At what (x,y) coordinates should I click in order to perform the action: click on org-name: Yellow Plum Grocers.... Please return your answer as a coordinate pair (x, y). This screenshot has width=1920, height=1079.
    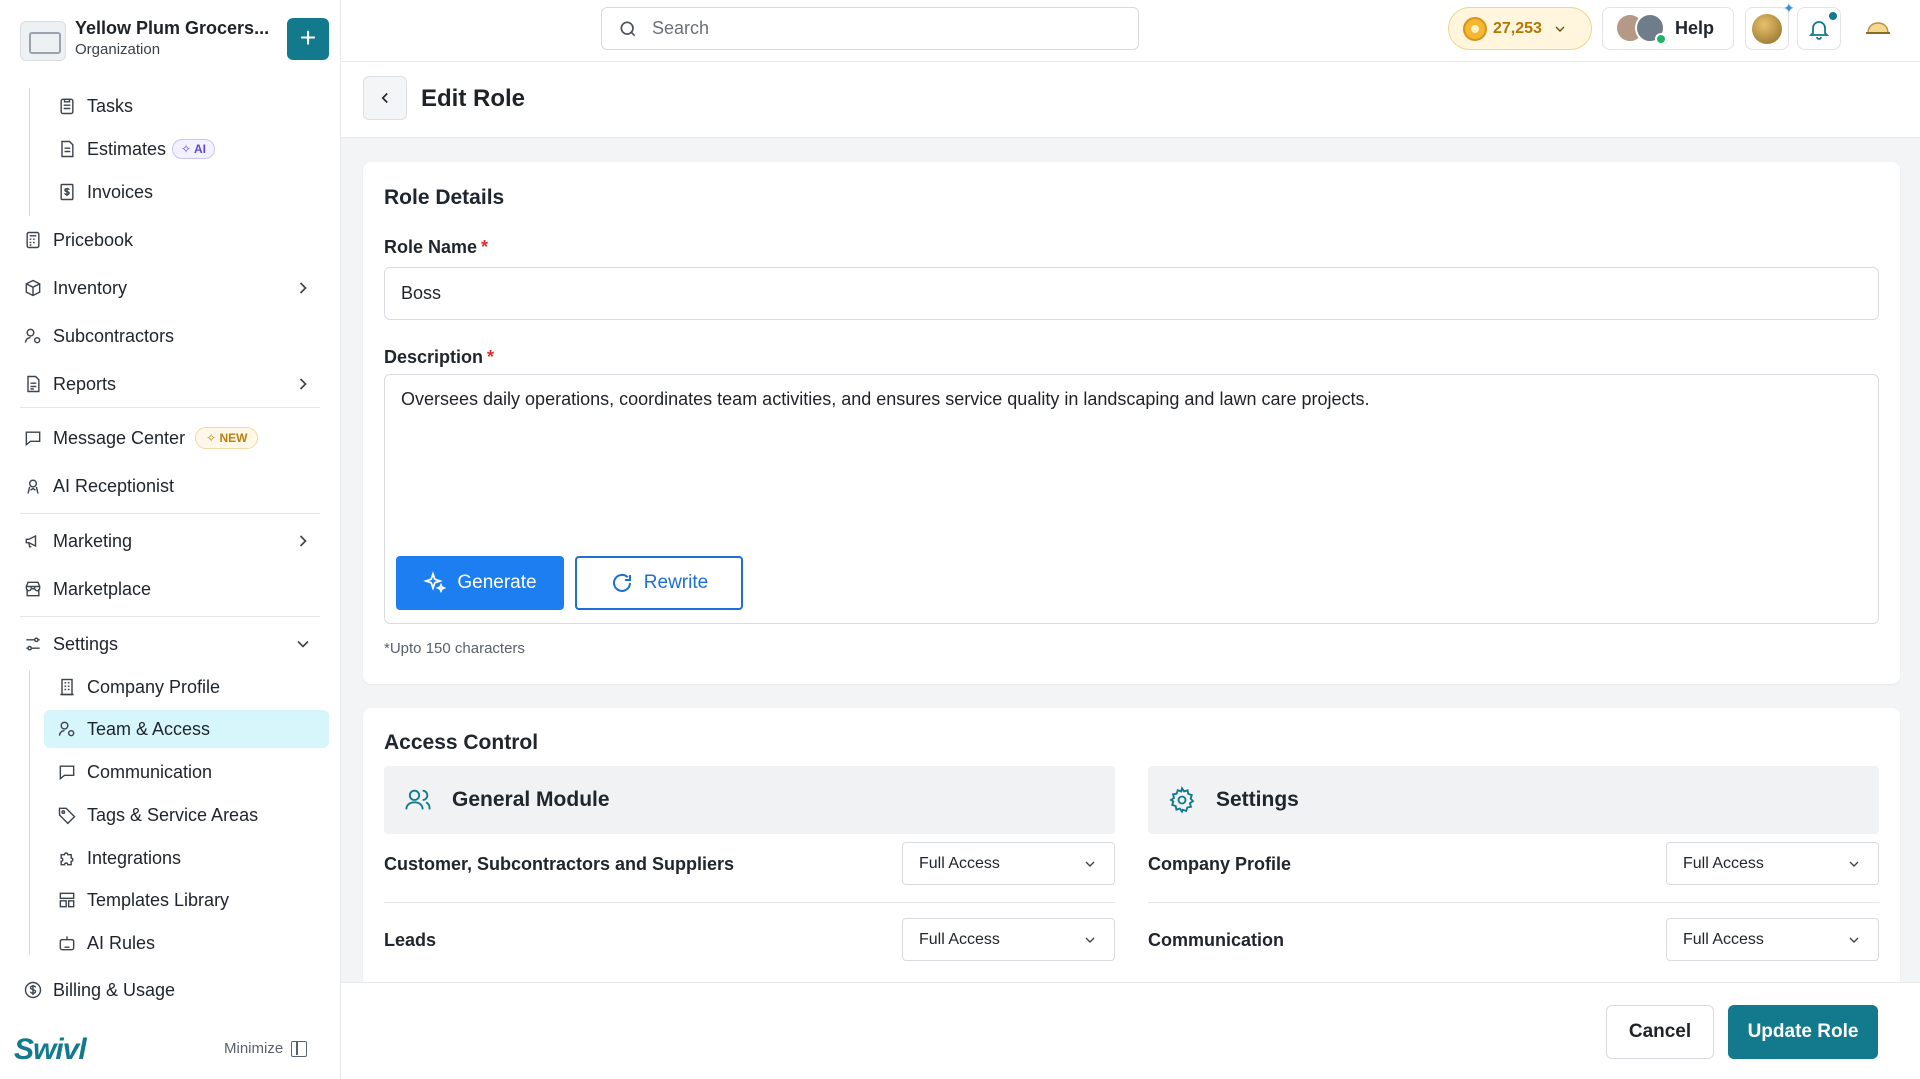
    Looking at the image, I should click on (172, 28).